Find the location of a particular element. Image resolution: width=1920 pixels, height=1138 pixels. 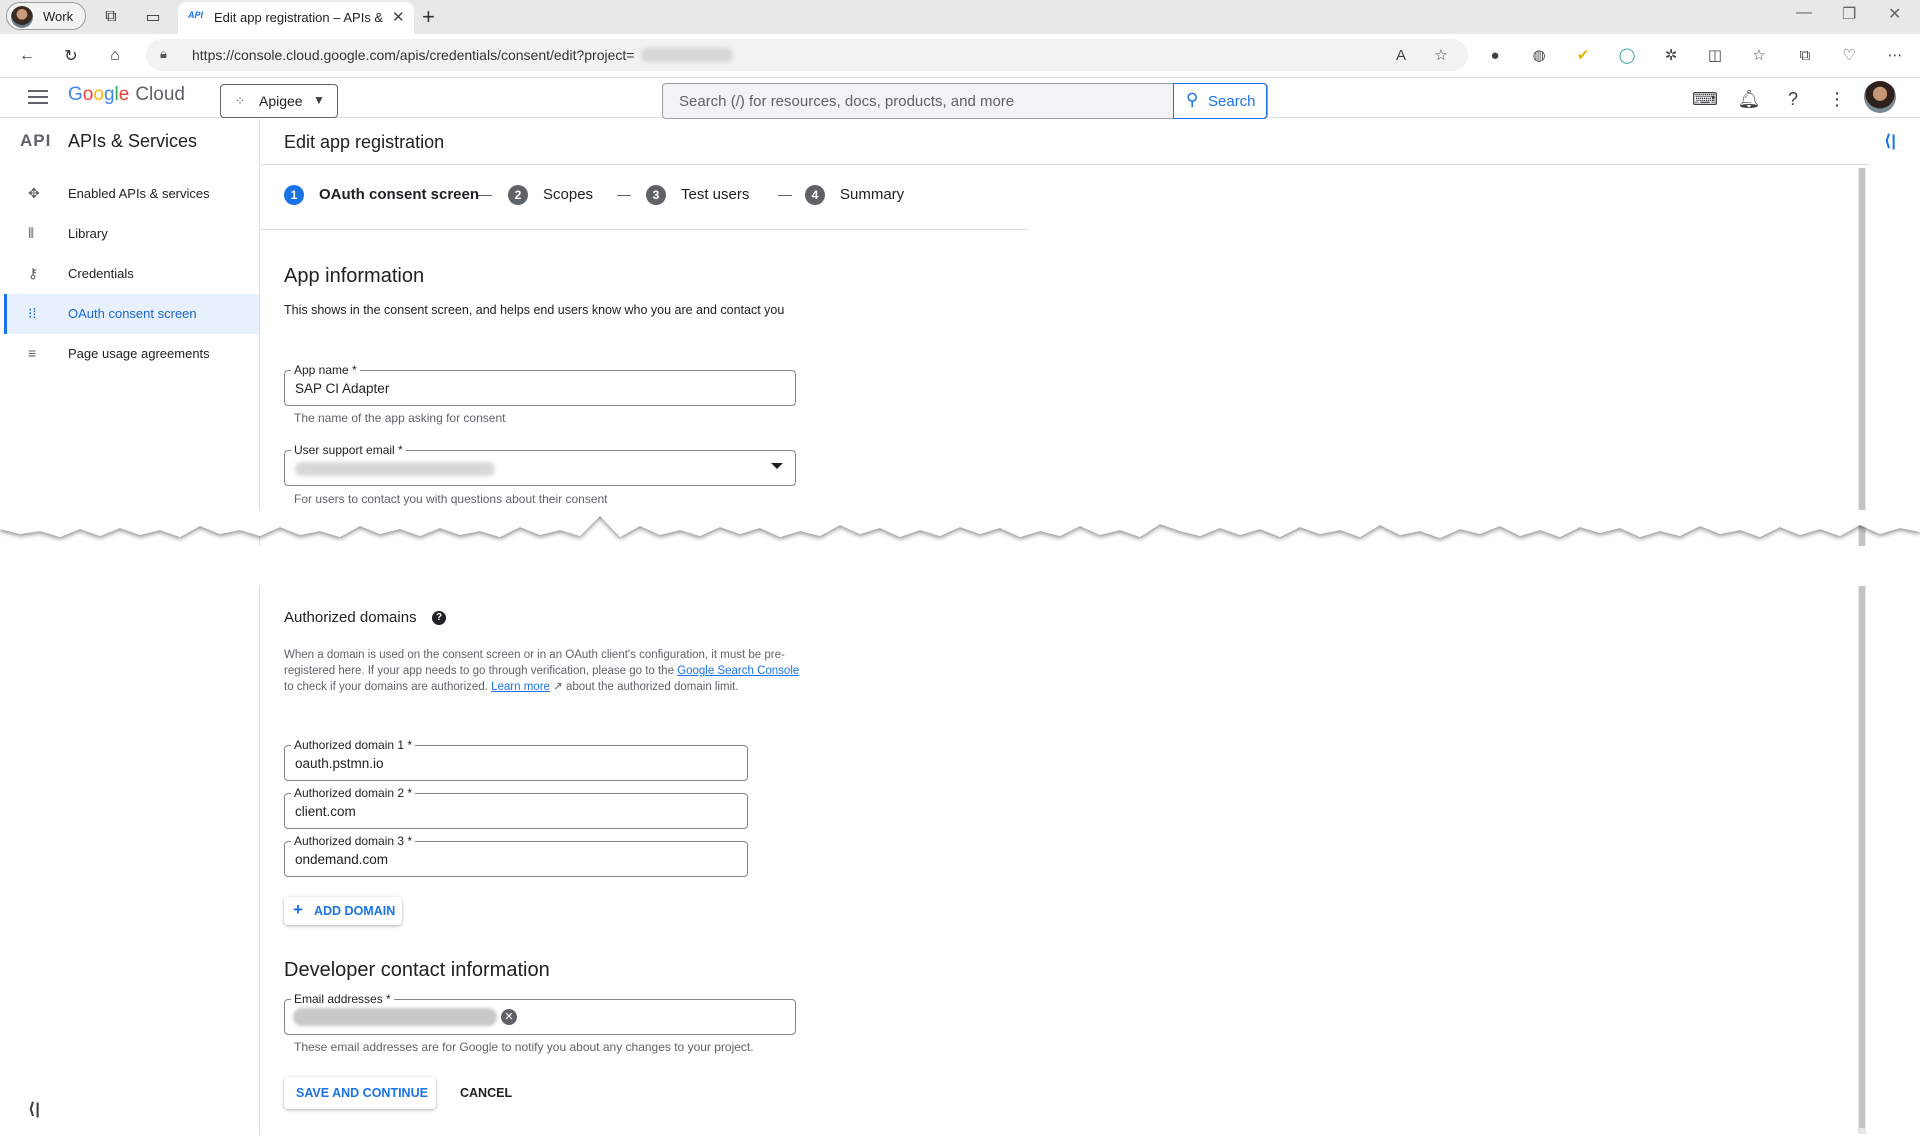

remove-chip-icon: ✕ is located at coordinates (509, 1017).